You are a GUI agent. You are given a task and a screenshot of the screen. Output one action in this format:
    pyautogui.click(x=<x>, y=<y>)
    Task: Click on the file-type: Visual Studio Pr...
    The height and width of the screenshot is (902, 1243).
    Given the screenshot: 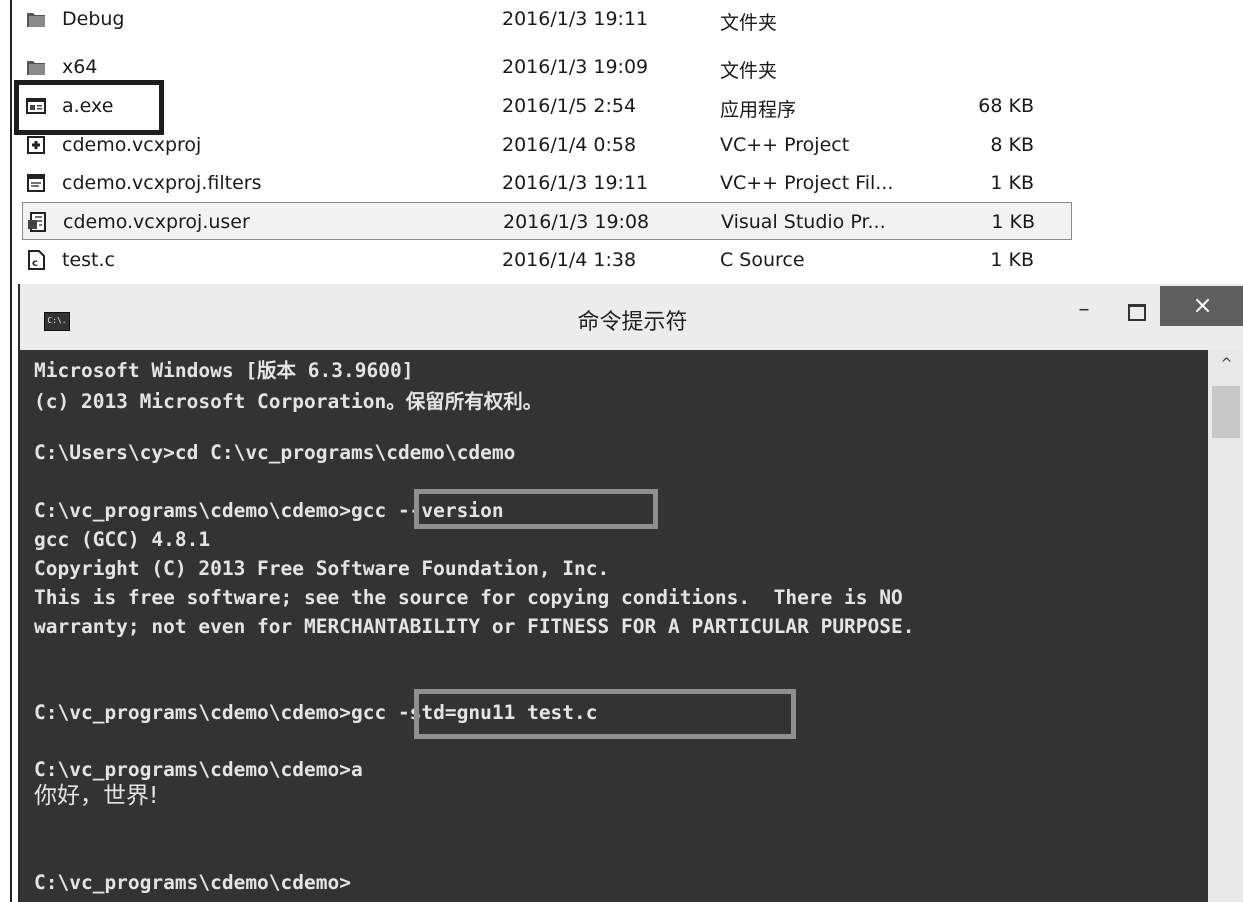 What is the action you would take?
    pyautogui.click(x=803, y=222)
    